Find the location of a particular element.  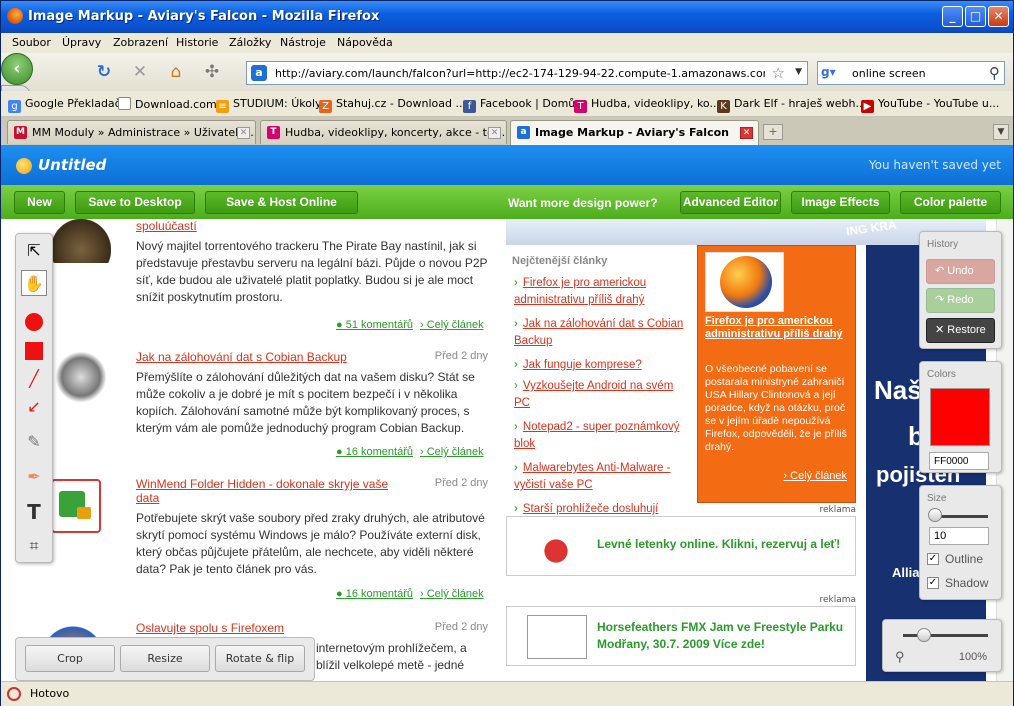

hand-tool-icon: ✋ is located at coordinates (34, 283).